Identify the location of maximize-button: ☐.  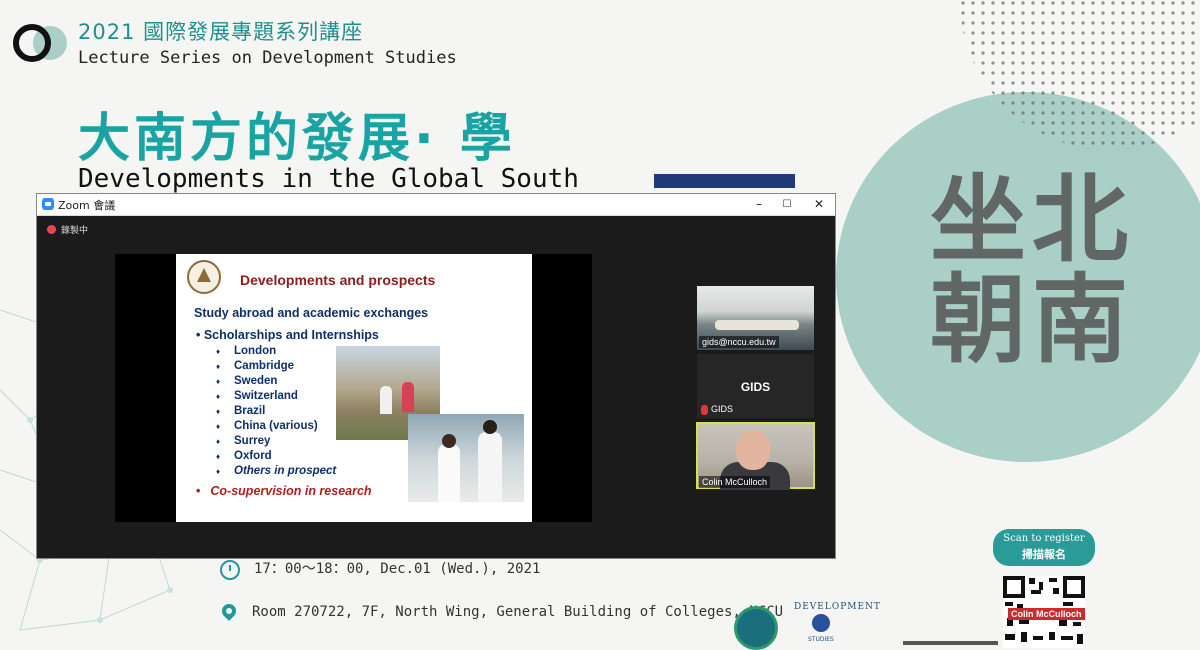
(787, 204).